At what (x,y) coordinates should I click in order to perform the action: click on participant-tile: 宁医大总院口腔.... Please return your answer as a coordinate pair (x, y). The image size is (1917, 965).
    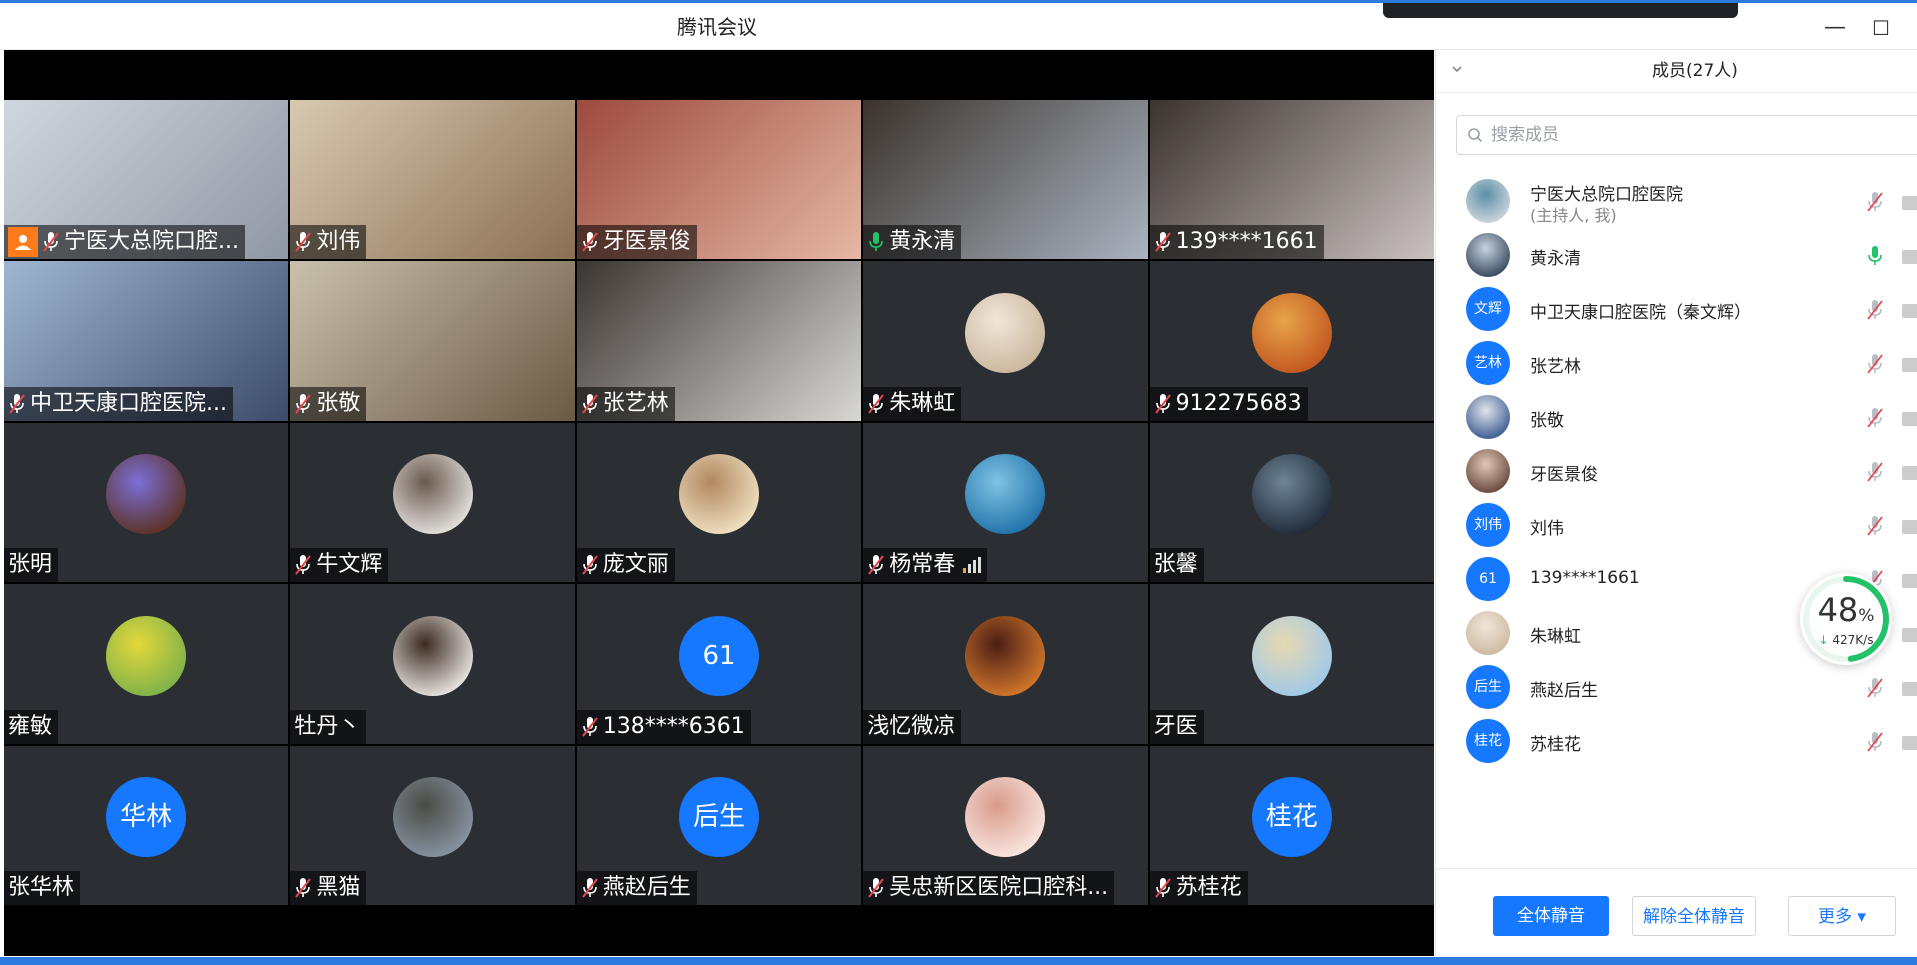
    Looking at the image, I should click on (146, 180).